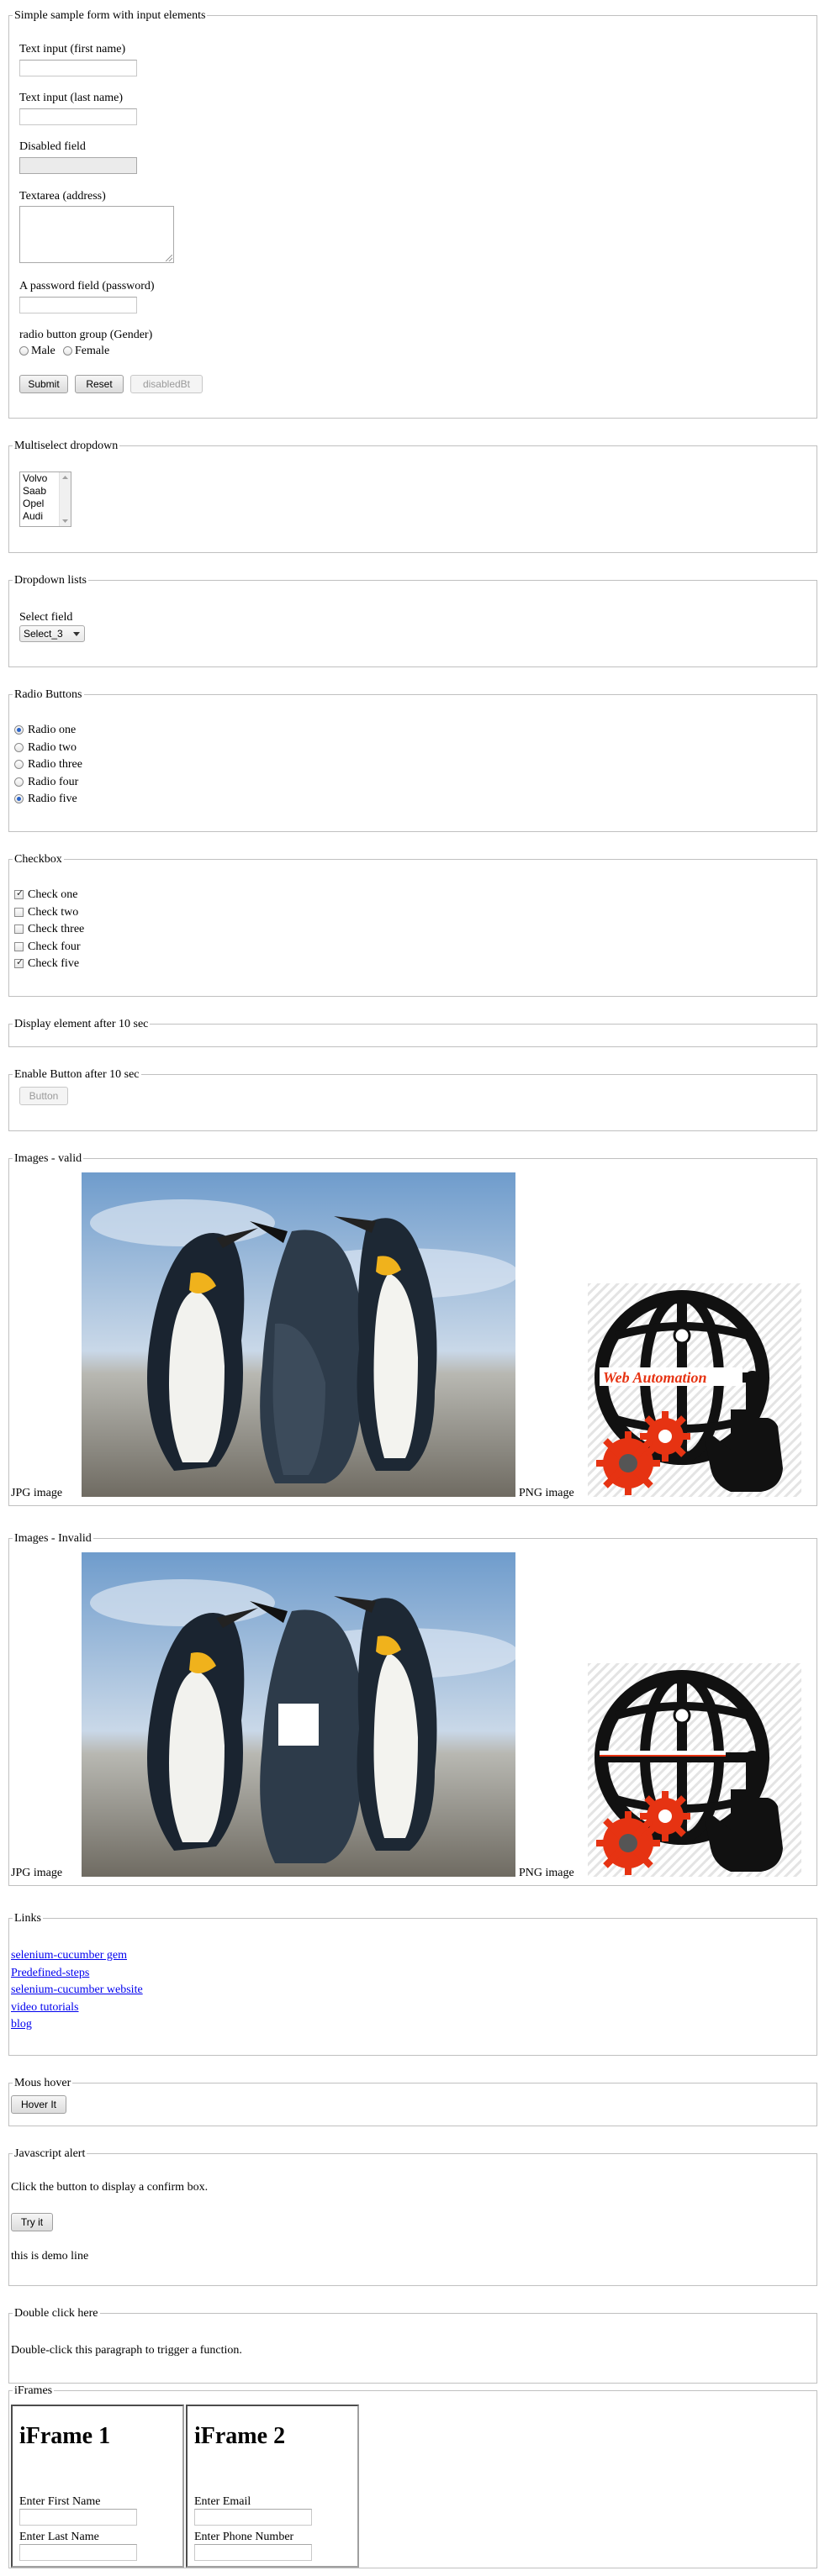 The width and height of the screenshot is (835, 2576). Describe the element at coordinates (43, 384) in the screenshot. I see `submit-button: Submit` at that location.